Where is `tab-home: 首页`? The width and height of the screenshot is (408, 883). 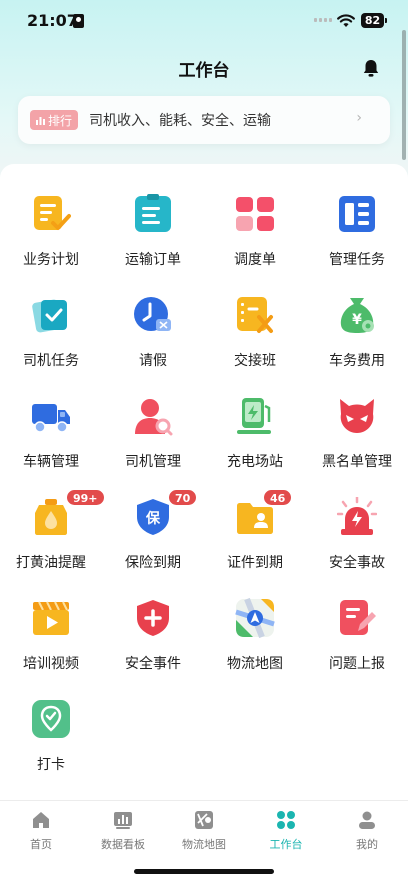
tab-home: 首页 is located at coordinates (41, 830).